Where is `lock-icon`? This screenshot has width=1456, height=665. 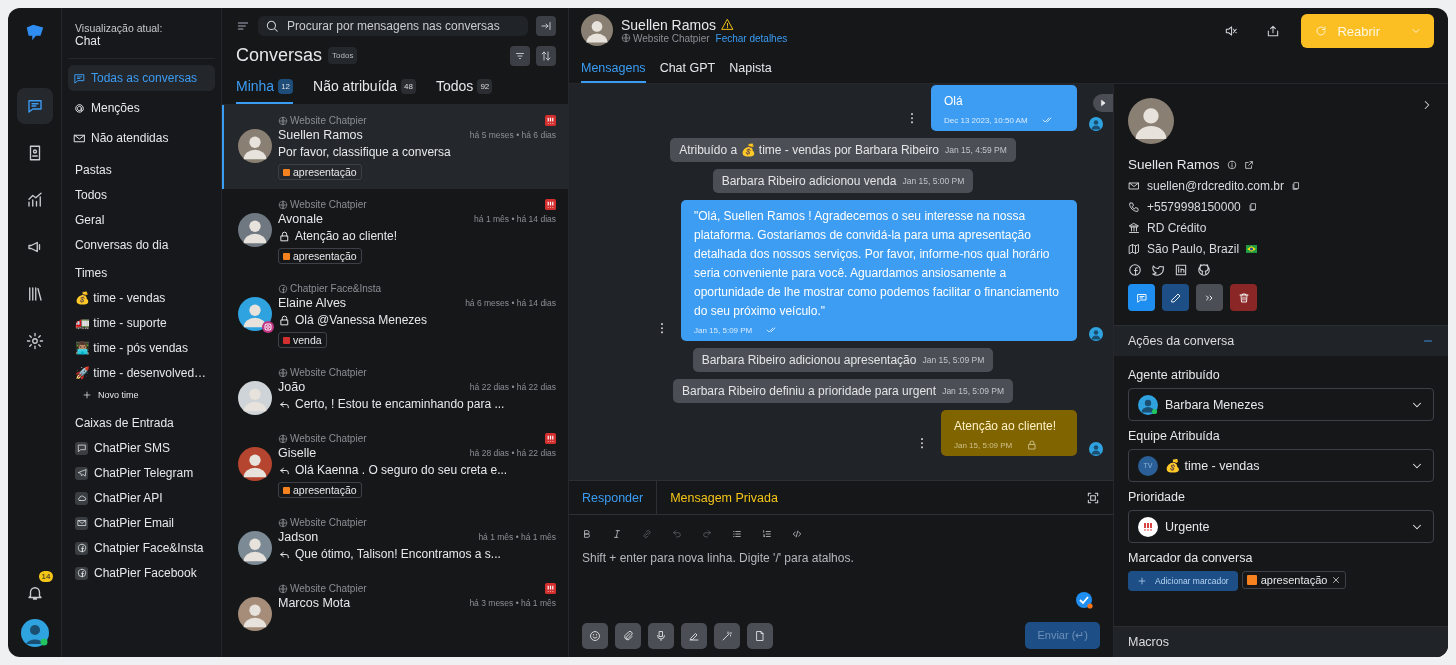 lock-icon is located at coordinates (284, 320).